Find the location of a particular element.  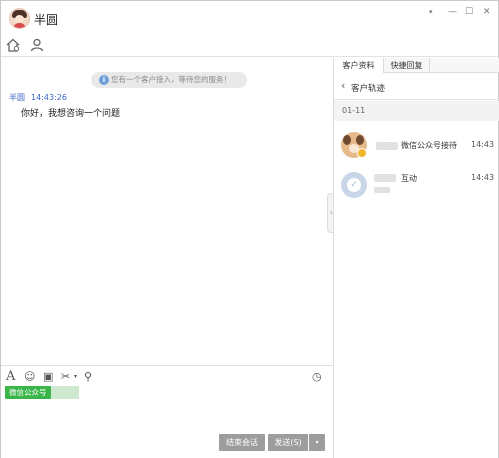

track-item: 微信公众号接待 14:43 is located at coordinates (416, 145).